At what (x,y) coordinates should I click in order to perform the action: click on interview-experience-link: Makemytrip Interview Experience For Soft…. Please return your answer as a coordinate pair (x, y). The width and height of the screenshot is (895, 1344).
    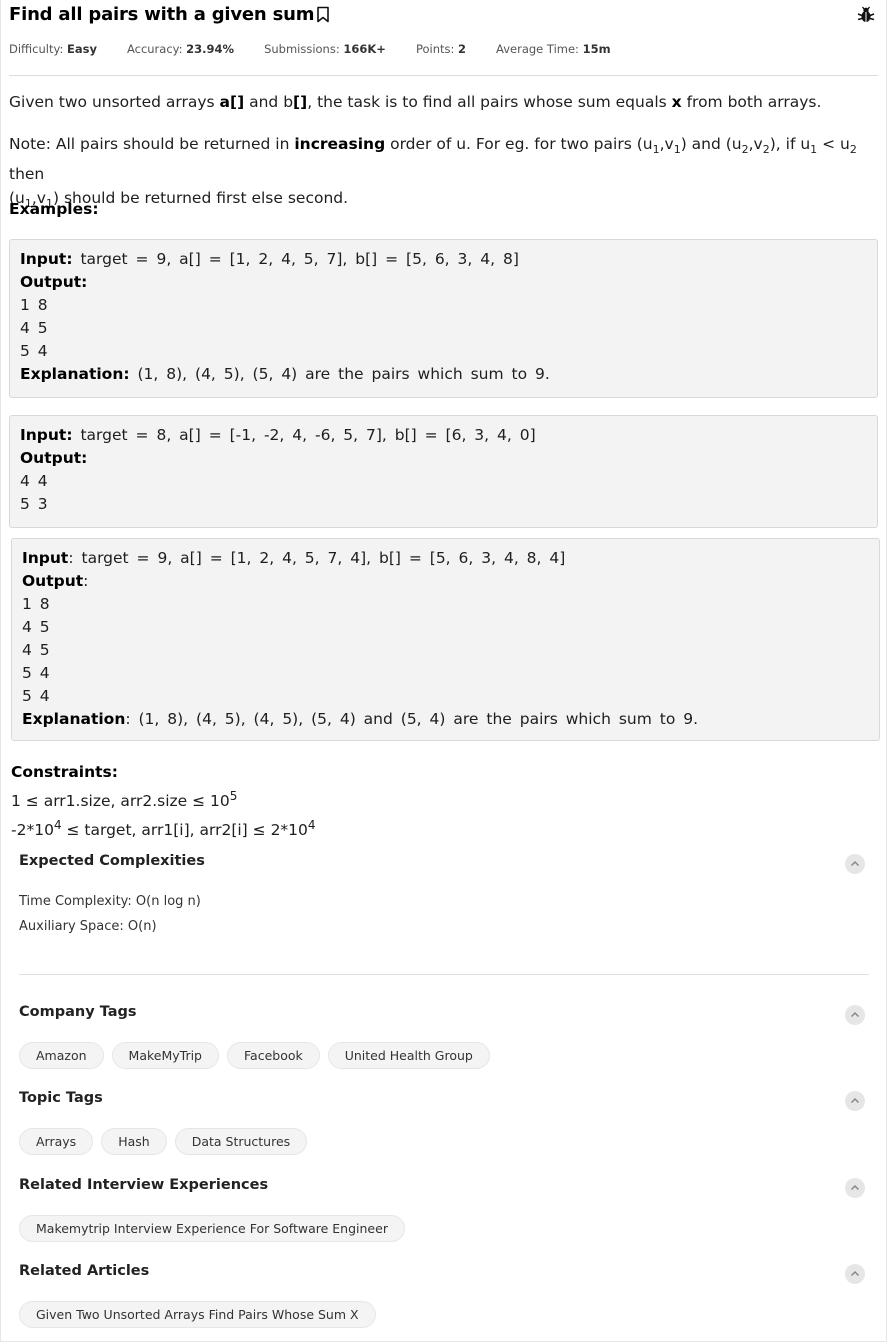
    Looking at the image, I should click on (212, 1228).